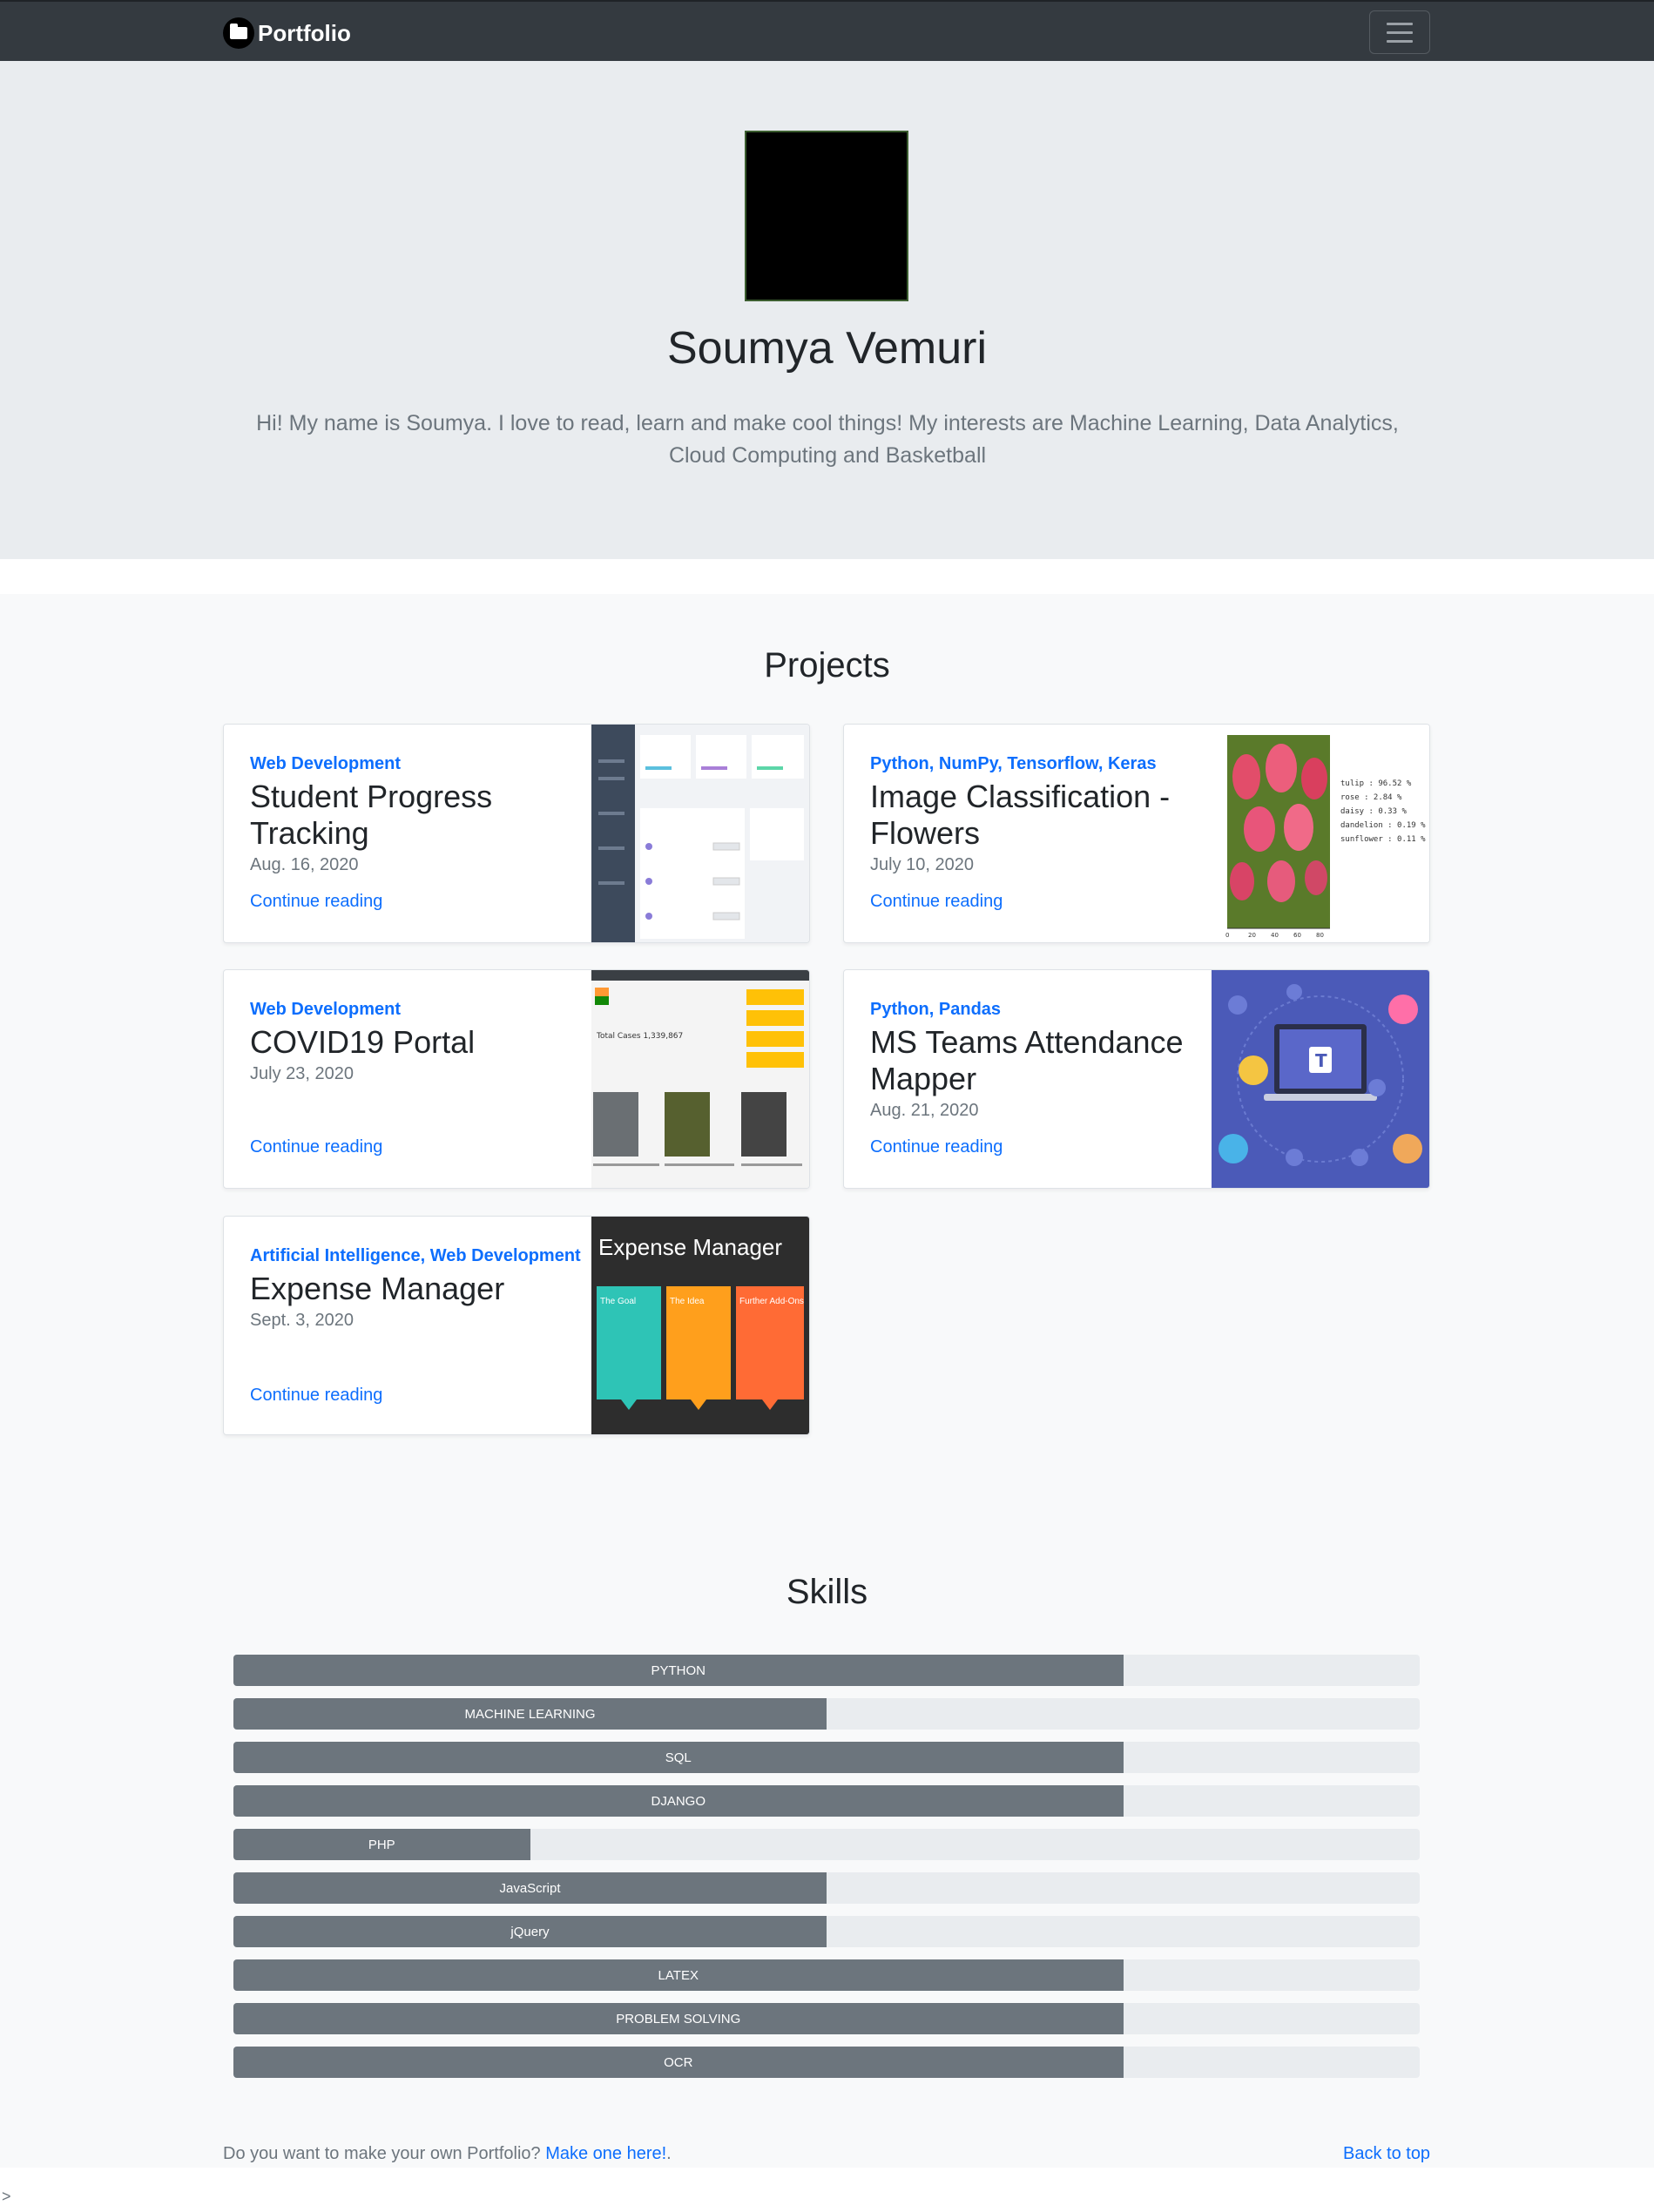  I want to click on hamburger-icon, so click(1400, 24).